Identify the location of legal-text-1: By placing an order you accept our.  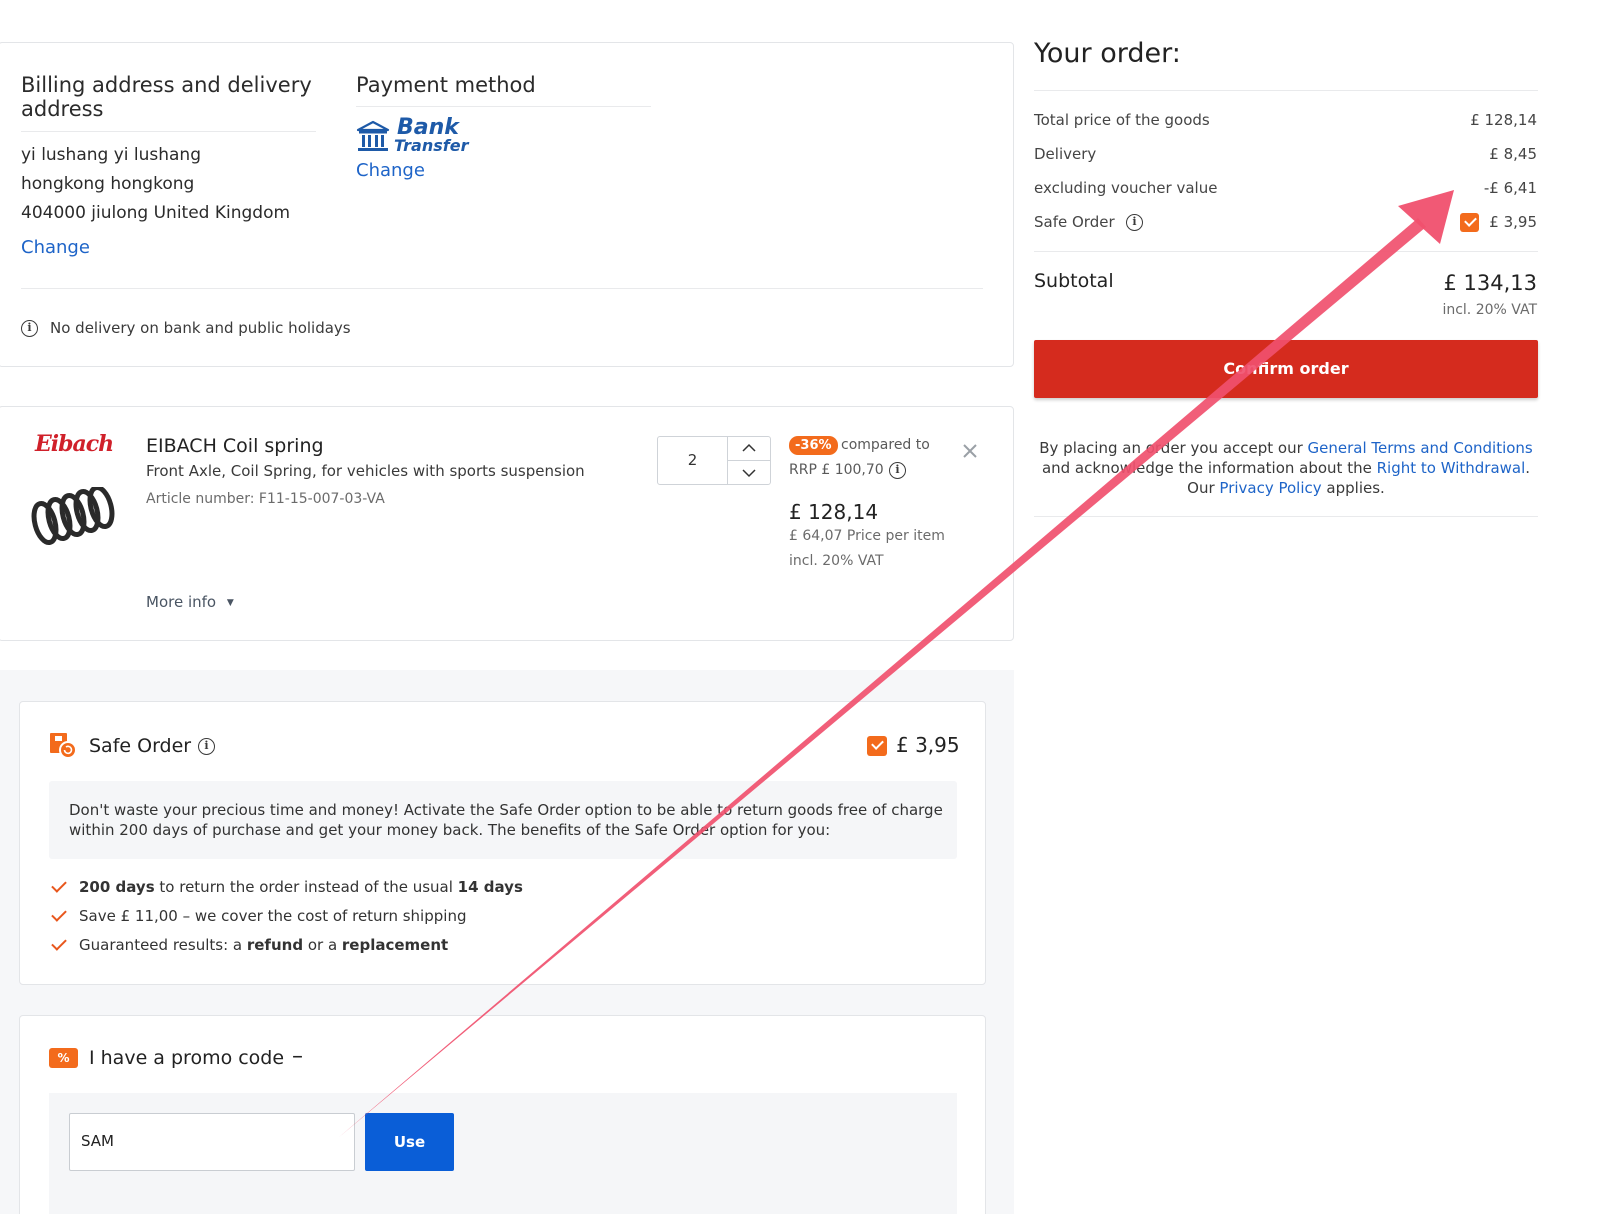
(1173, 448).